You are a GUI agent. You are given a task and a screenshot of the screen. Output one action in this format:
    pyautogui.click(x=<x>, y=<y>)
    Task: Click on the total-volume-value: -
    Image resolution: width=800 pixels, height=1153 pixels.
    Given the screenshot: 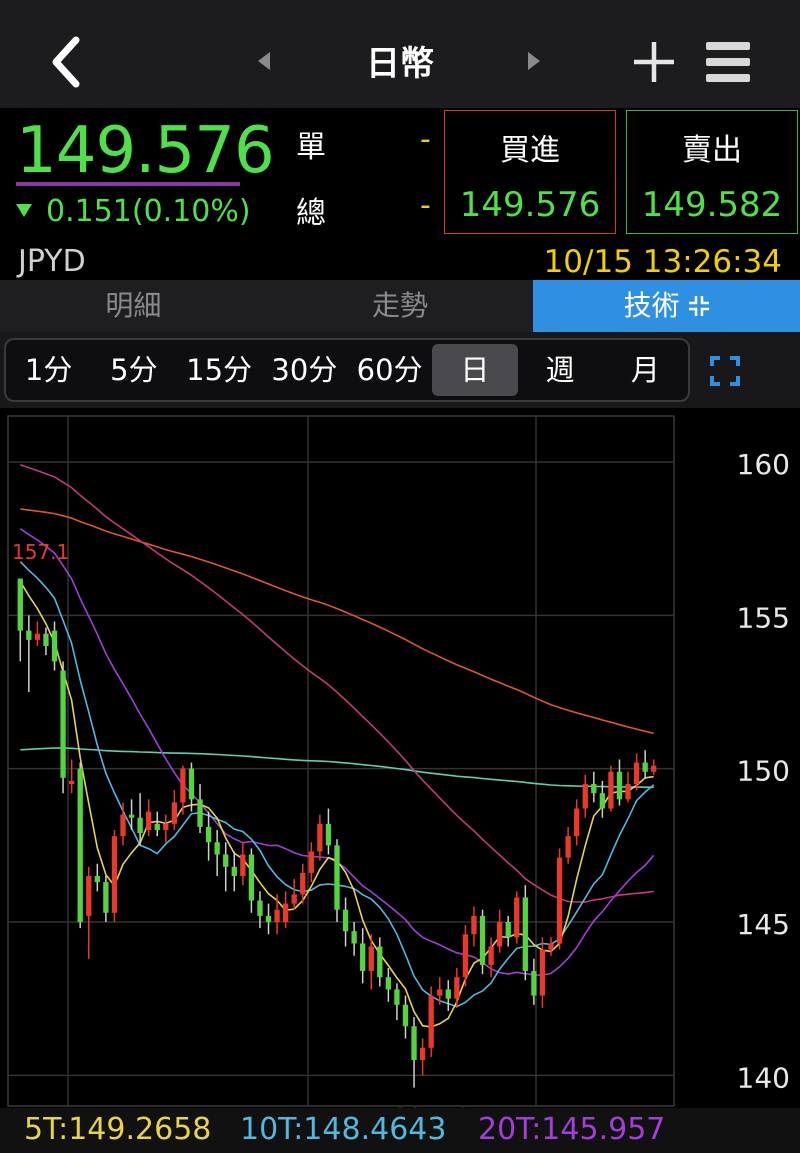 What is the action you would take?
    pyautogui.click(x=425, y=205)
    